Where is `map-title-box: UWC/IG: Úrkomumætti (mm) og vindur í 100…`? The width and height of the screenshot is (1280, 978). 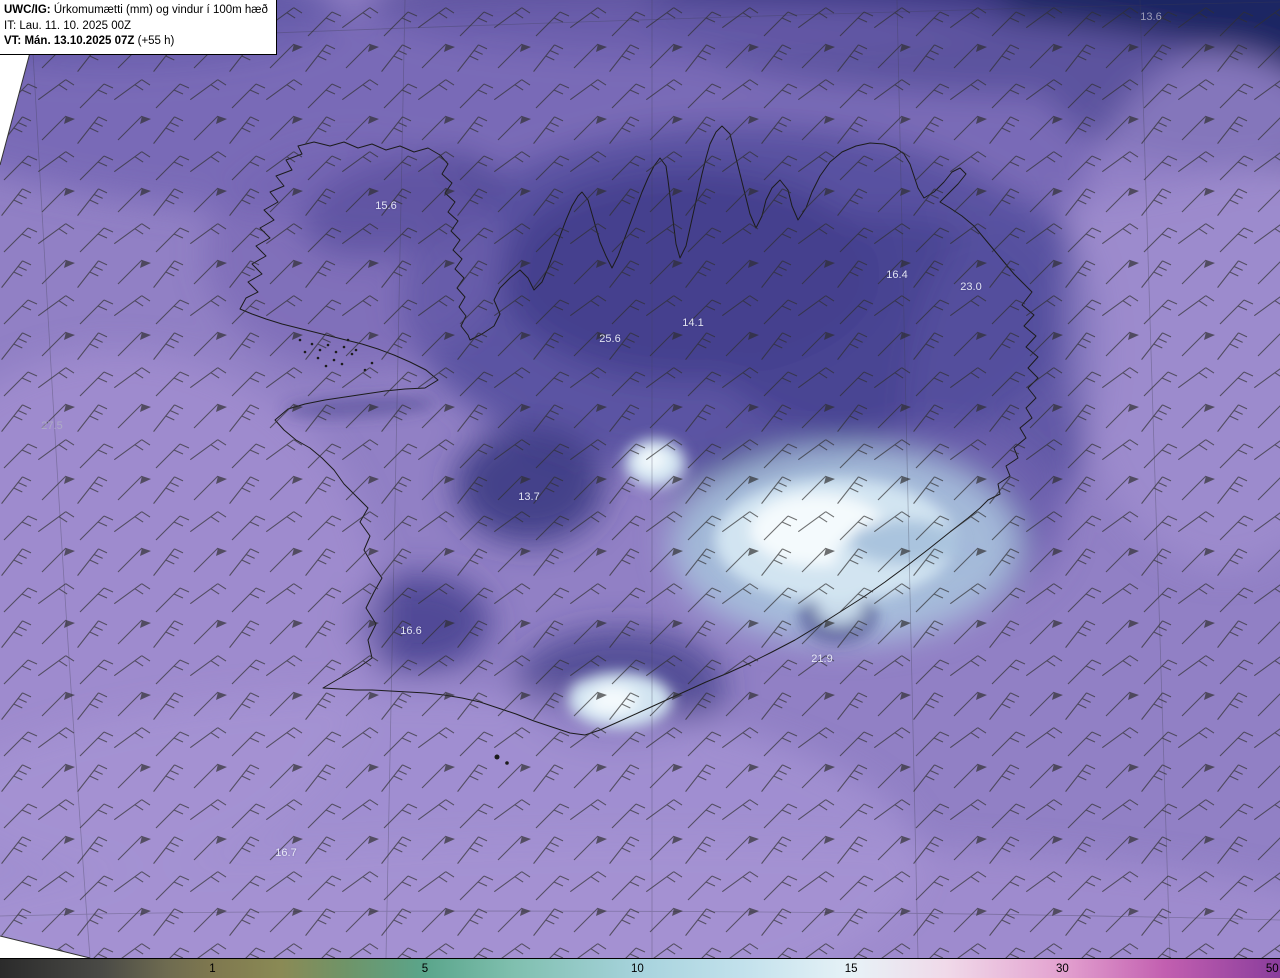 map-title-box: UWC/IG: Úrkomumætti (mm) og vindur í 100… is located at coordinates (138, 27).